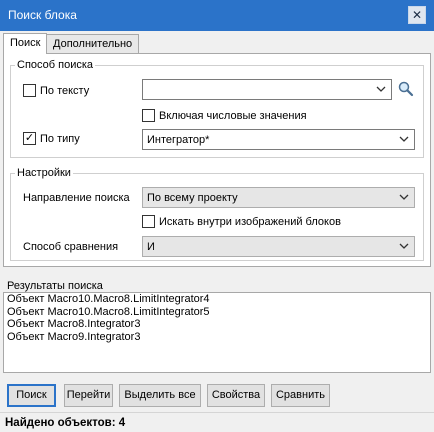 The height and width of the screenshot is (432, 434). Describe the element at coordinates (29, 90) in the screenshot. I see `by-text-checkbox` at that location.